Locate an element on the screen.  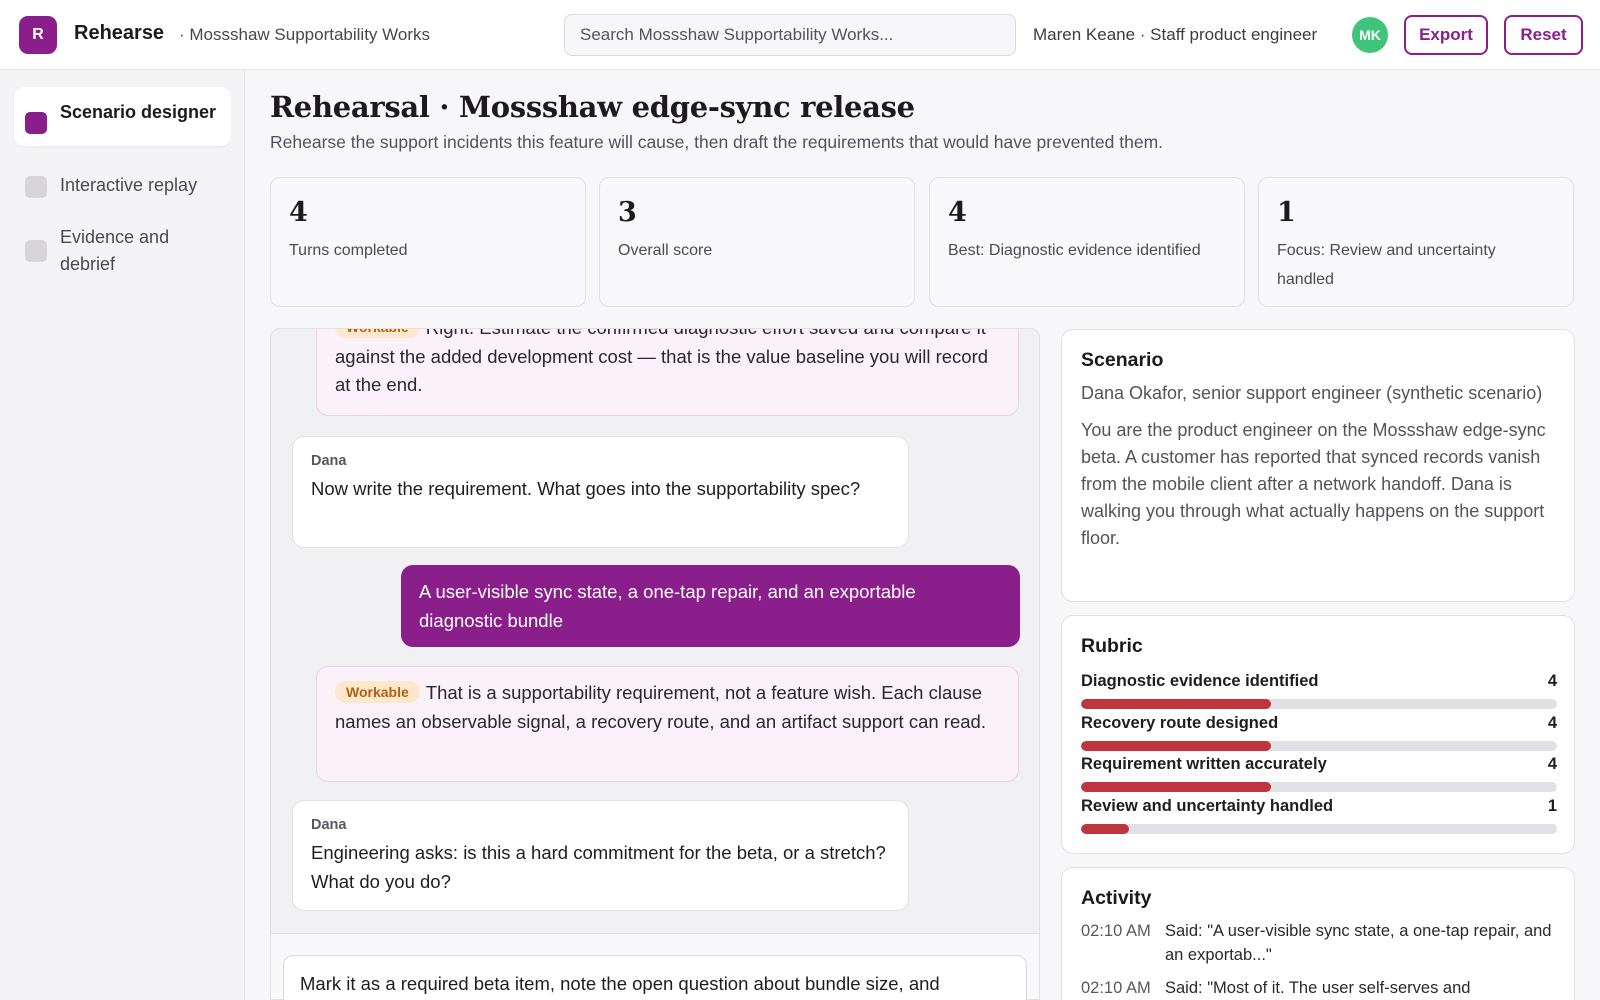
stat-label: Focus: Review and uncertainty handled is located at coordinates (1386, 265).